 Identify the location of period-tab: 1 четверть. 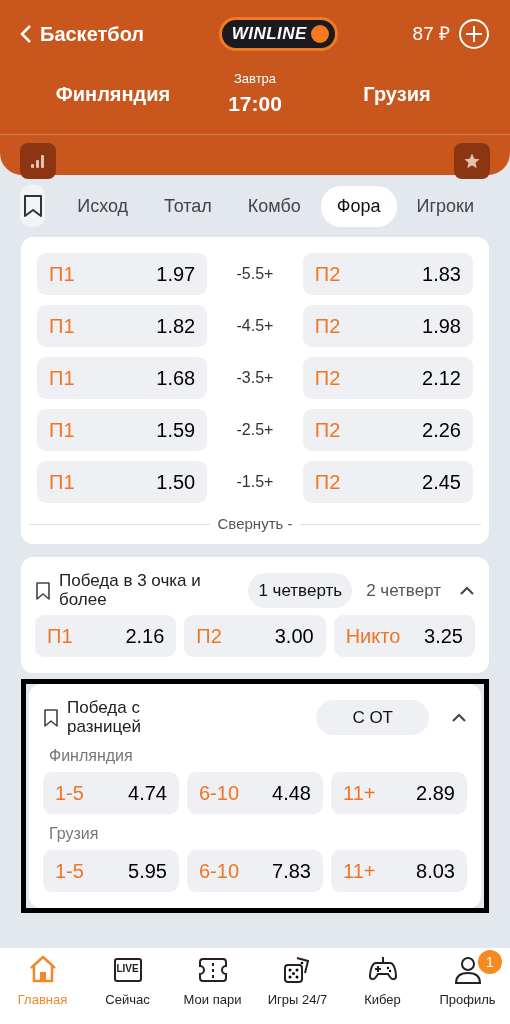
(300, 590).